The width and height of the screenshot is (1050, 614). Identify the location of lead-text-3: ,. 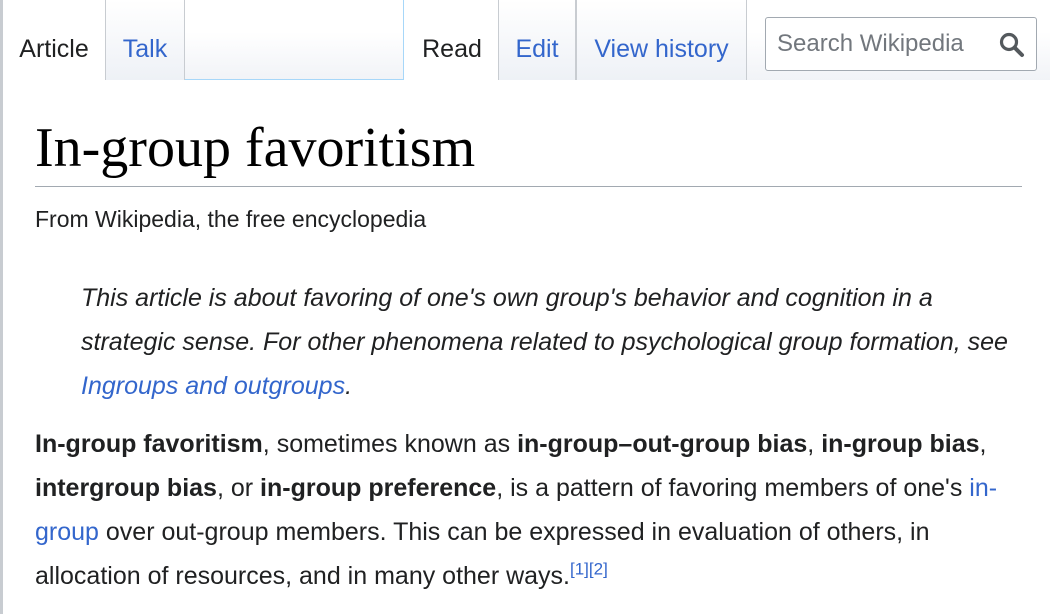
(983, 444).